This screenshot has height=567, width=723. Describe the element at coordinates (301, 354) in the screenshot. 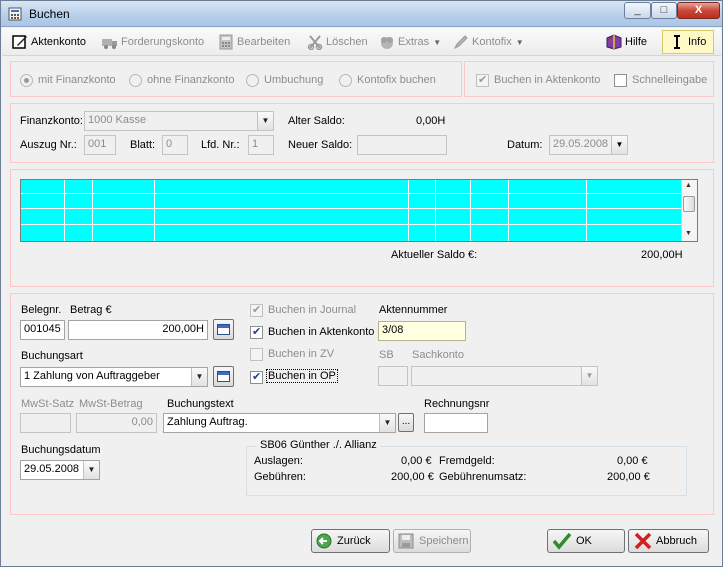

I see `buchen-zv-label: Buchen in ZV` at that location.